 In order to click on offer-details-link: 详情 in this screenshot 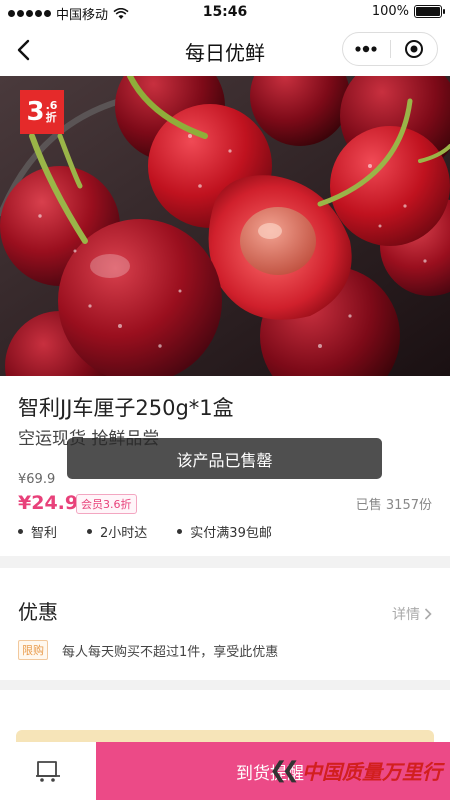, I will do `click(412, 614)`.